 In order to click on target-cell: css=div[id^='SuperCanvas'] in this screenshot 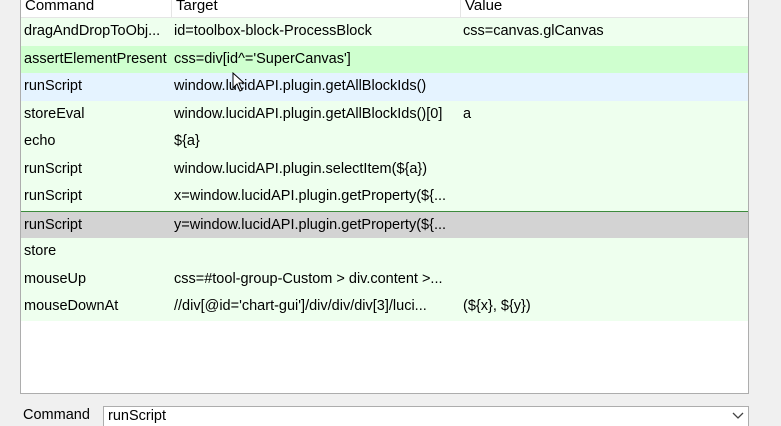, I will do `click(262, 58)`.